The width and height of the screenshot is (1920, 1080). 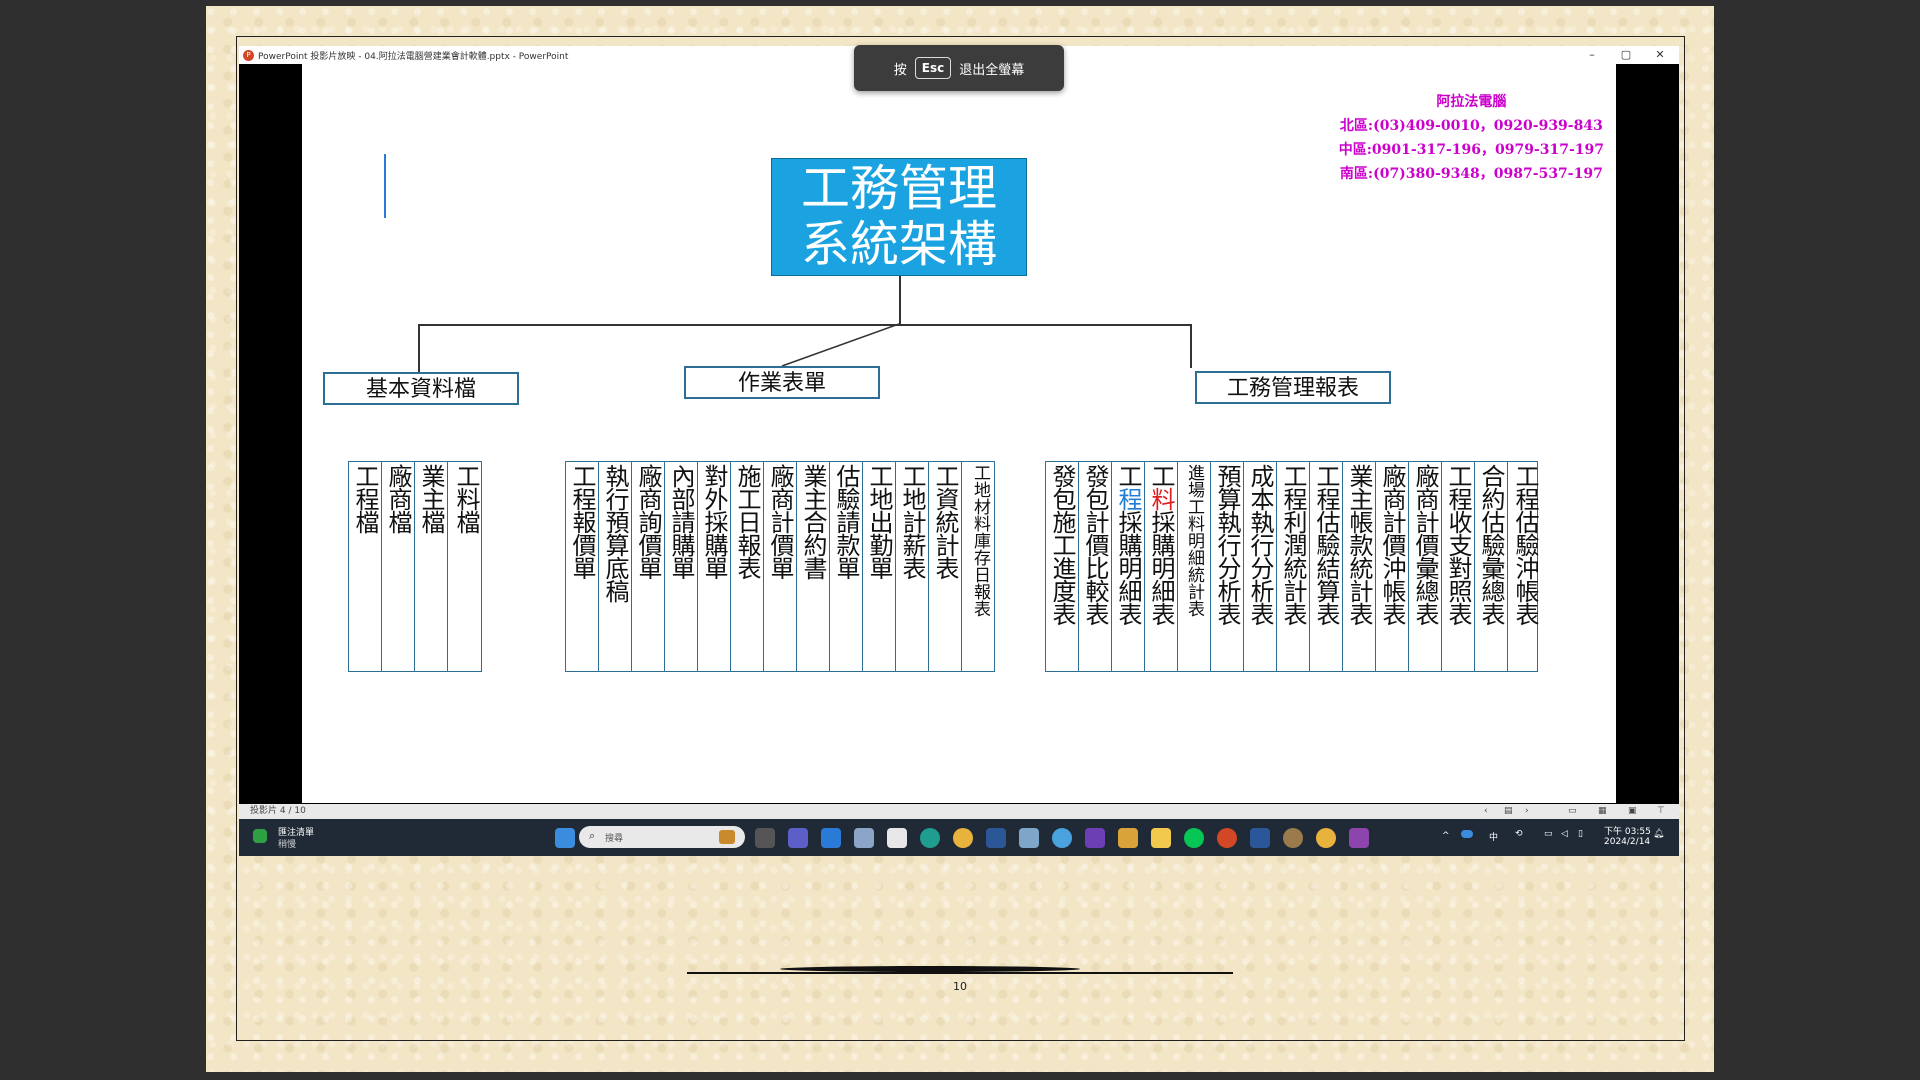 What do you see at coordinates (960, 973) in the screenshot?
I see `footer-rule` at bounding box center [960, 973].